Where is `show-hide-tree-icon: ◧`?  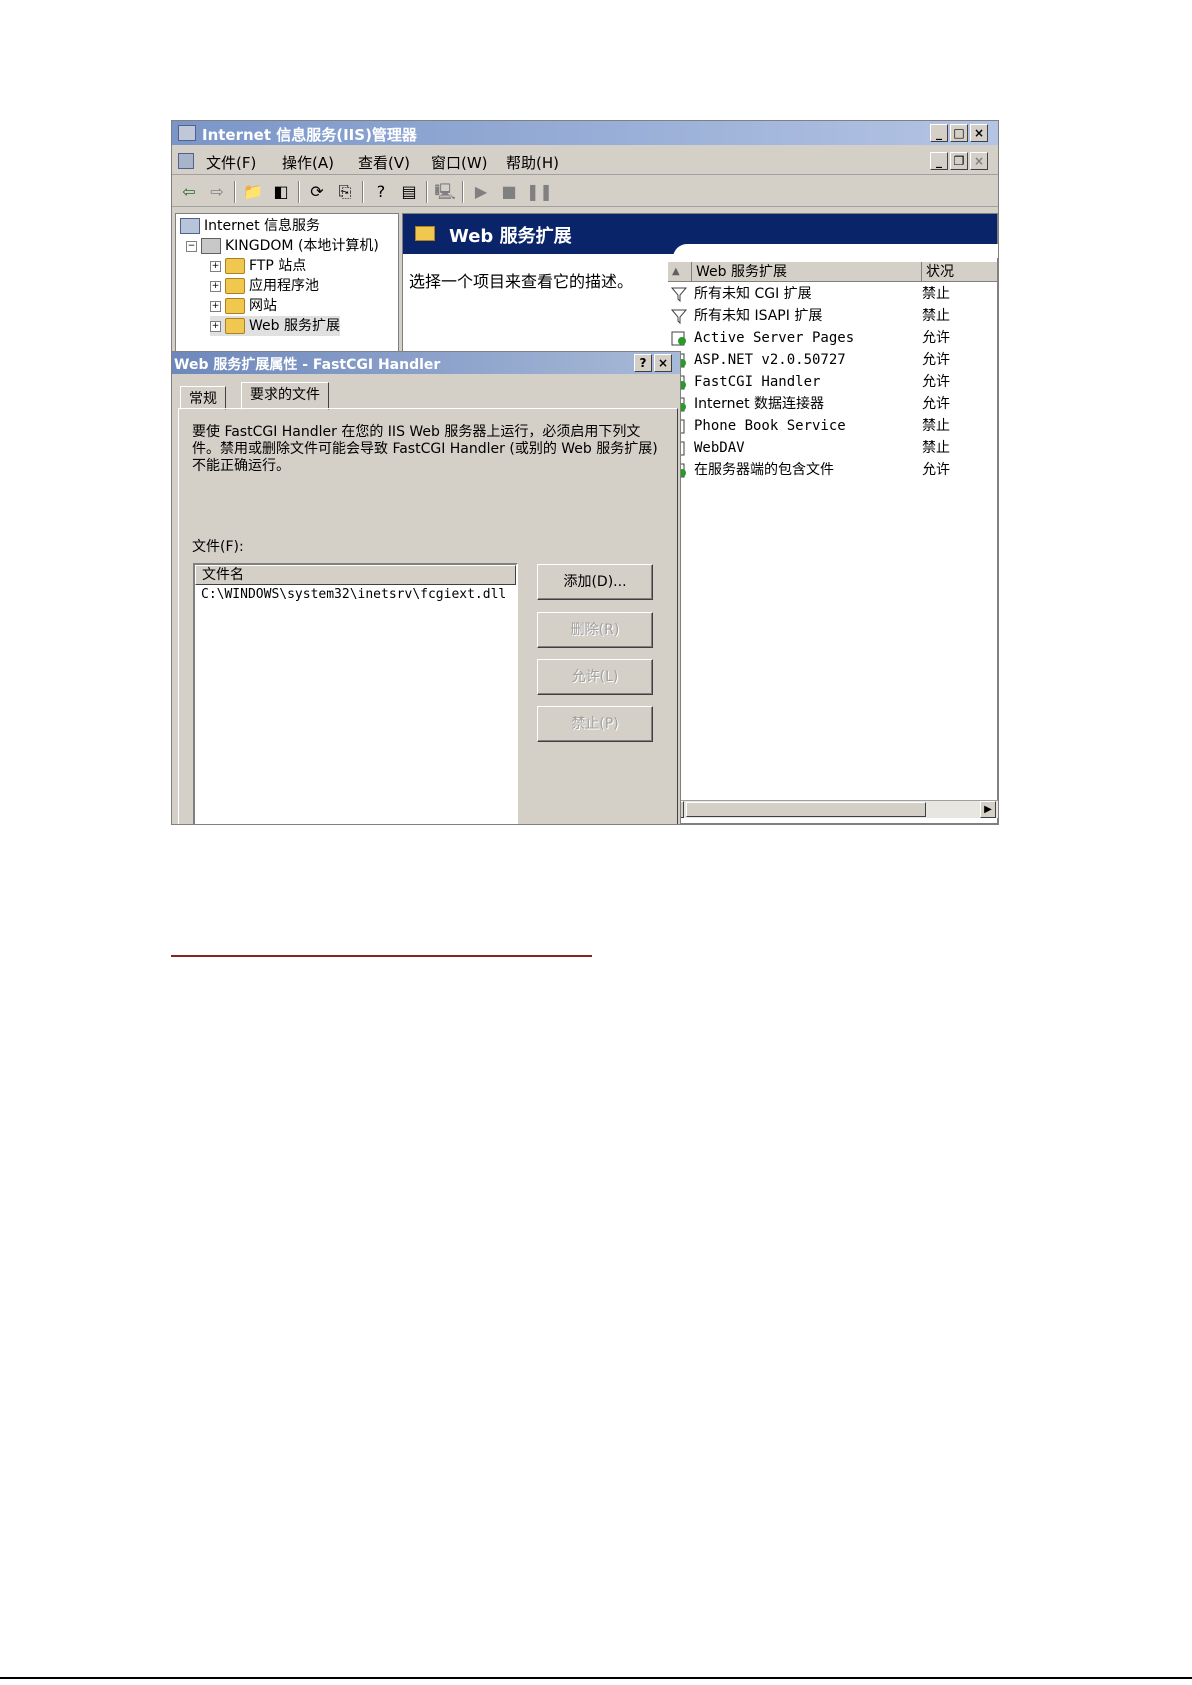
show-hide-tree-icon: ◧ is located at coordinates (281, 192).